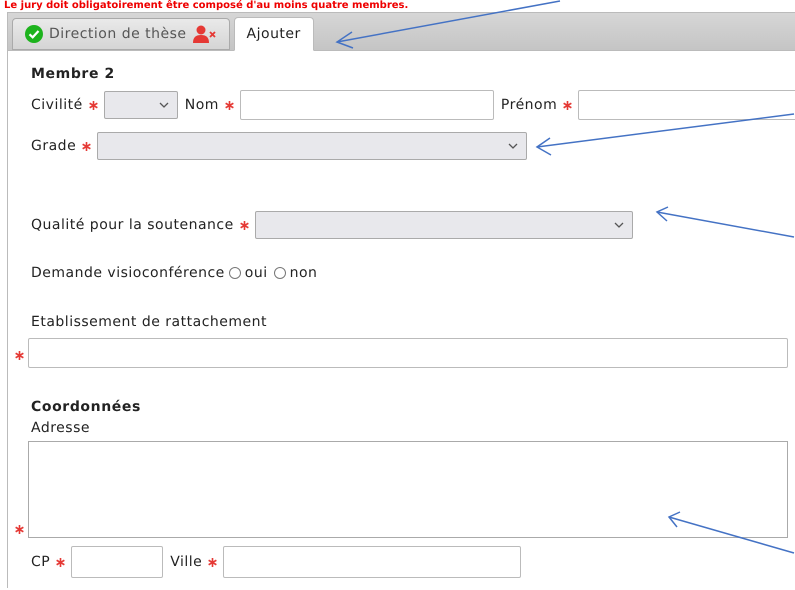 This screenshot has width=795, height=590. Describe the element at coordinates (128, 273) in the screenshot. I see `field-label: Demande visioconférence` at that location.